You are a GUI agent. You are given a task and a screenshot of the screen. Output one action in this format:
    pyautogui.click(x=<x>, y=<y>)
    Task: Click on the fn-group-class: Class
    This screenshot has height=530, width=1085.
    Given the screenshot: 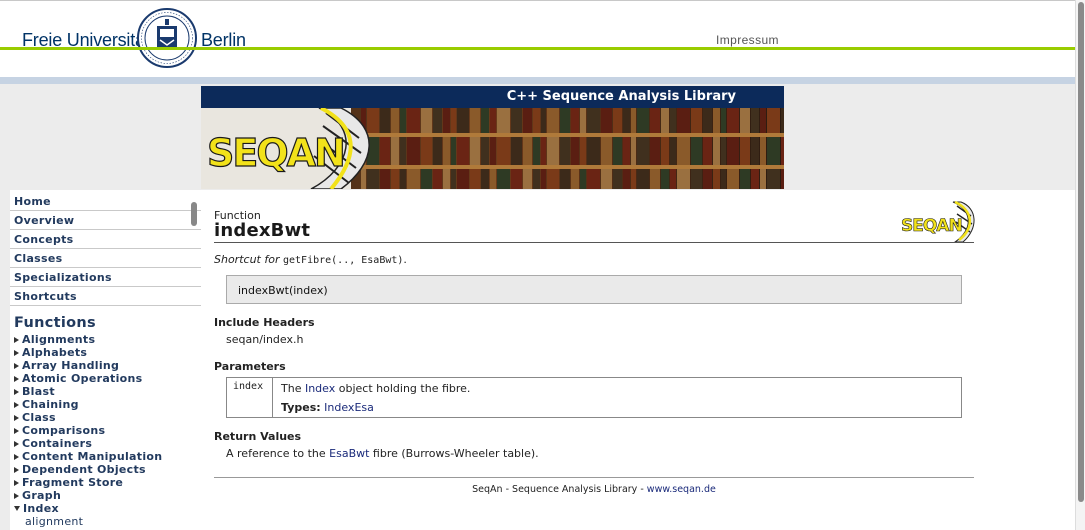 What is the action you would take?
    pyautogui.click(x=105, y=417)
    